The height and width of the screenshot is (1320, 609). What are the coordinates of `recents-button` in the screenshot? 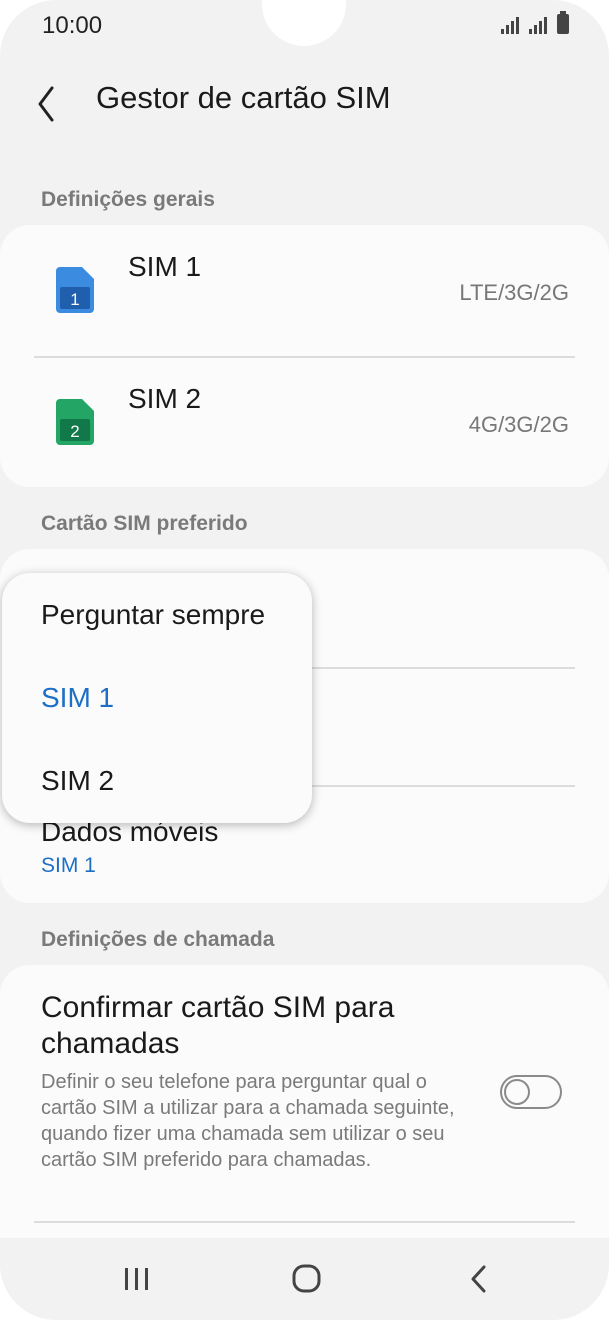 It's located at (137, 1279).